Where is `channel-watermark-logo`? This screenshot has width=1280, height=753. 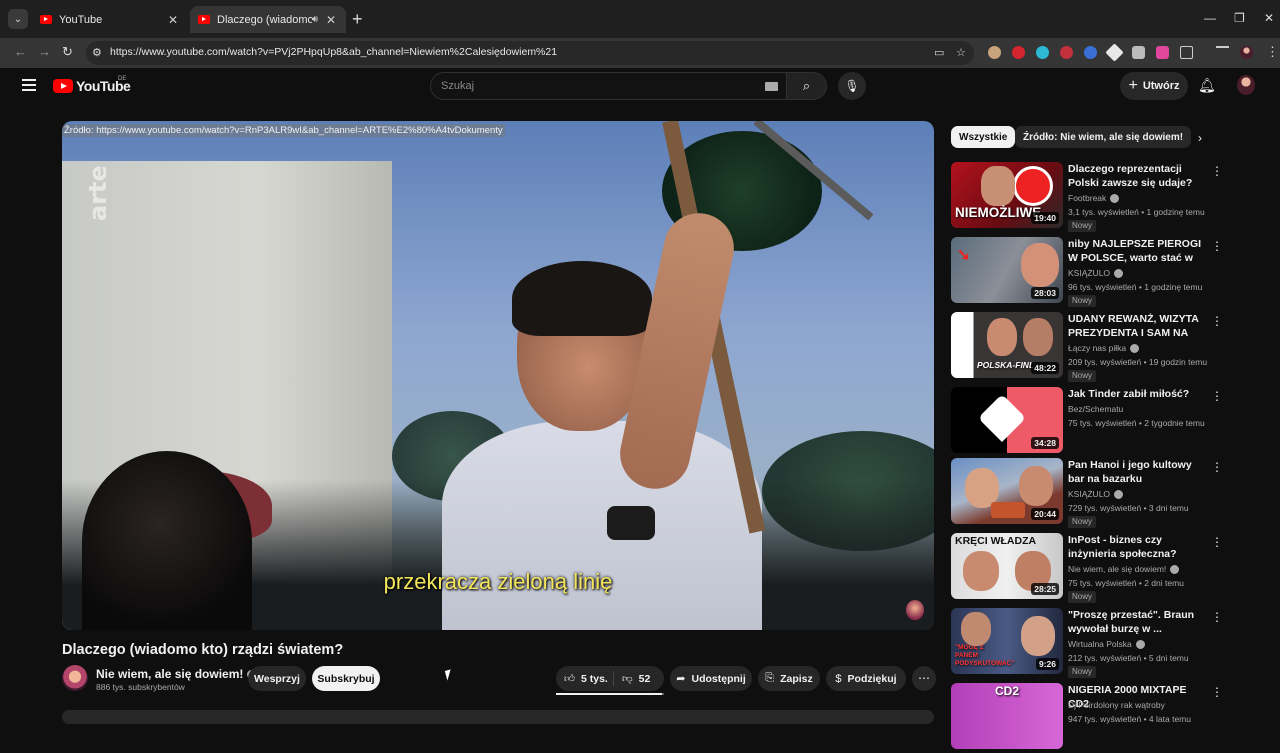
channel-watermark-logo is located at coordinates (915, 610).